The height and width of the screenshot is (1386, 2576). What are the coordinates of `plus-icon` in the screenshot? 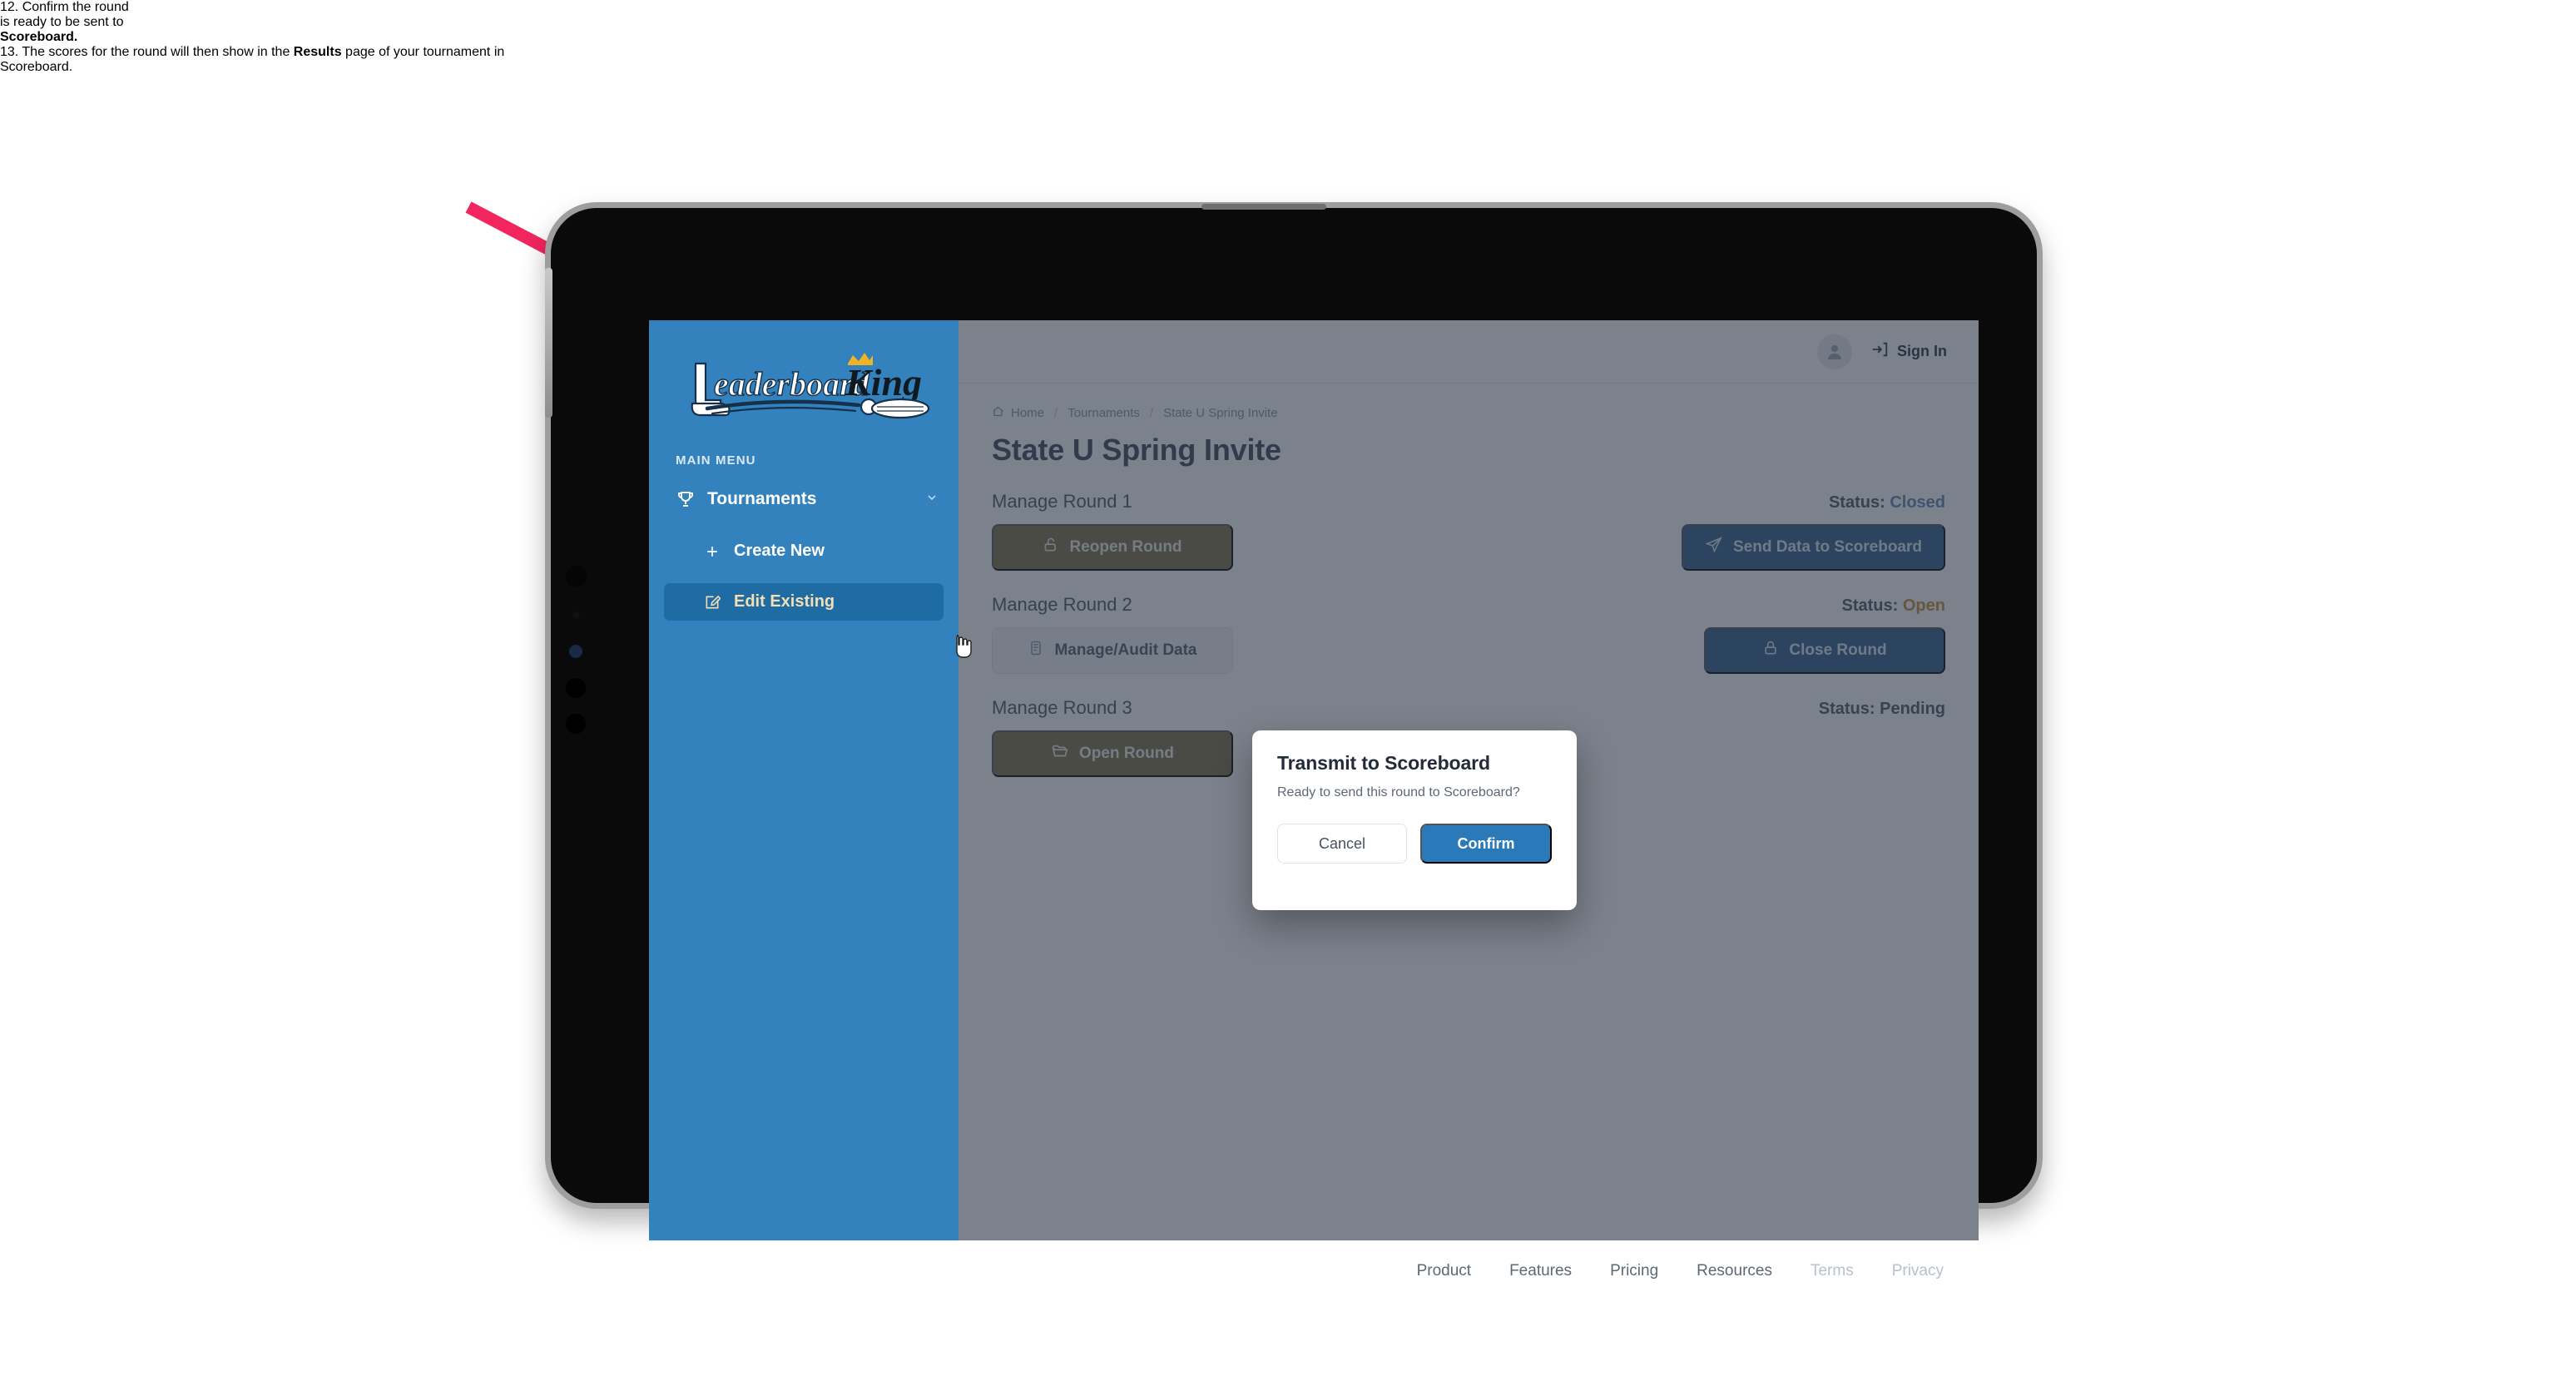 It's located at (712, 551).